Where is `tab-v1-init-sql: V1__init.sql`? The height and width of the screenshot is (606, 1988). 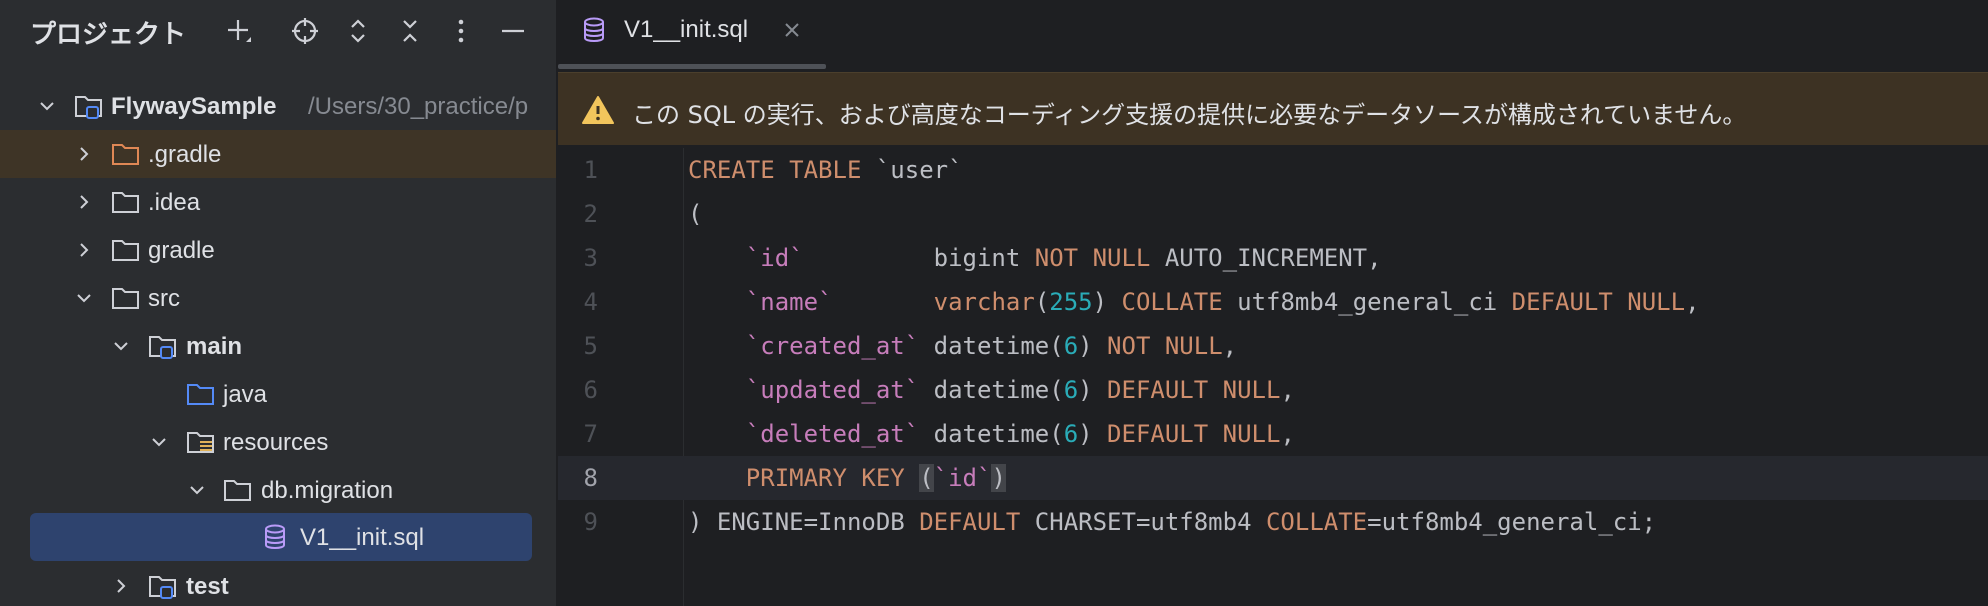
tab-v1-init-sql: V1__init.sql is located at coordinates (692, 36).